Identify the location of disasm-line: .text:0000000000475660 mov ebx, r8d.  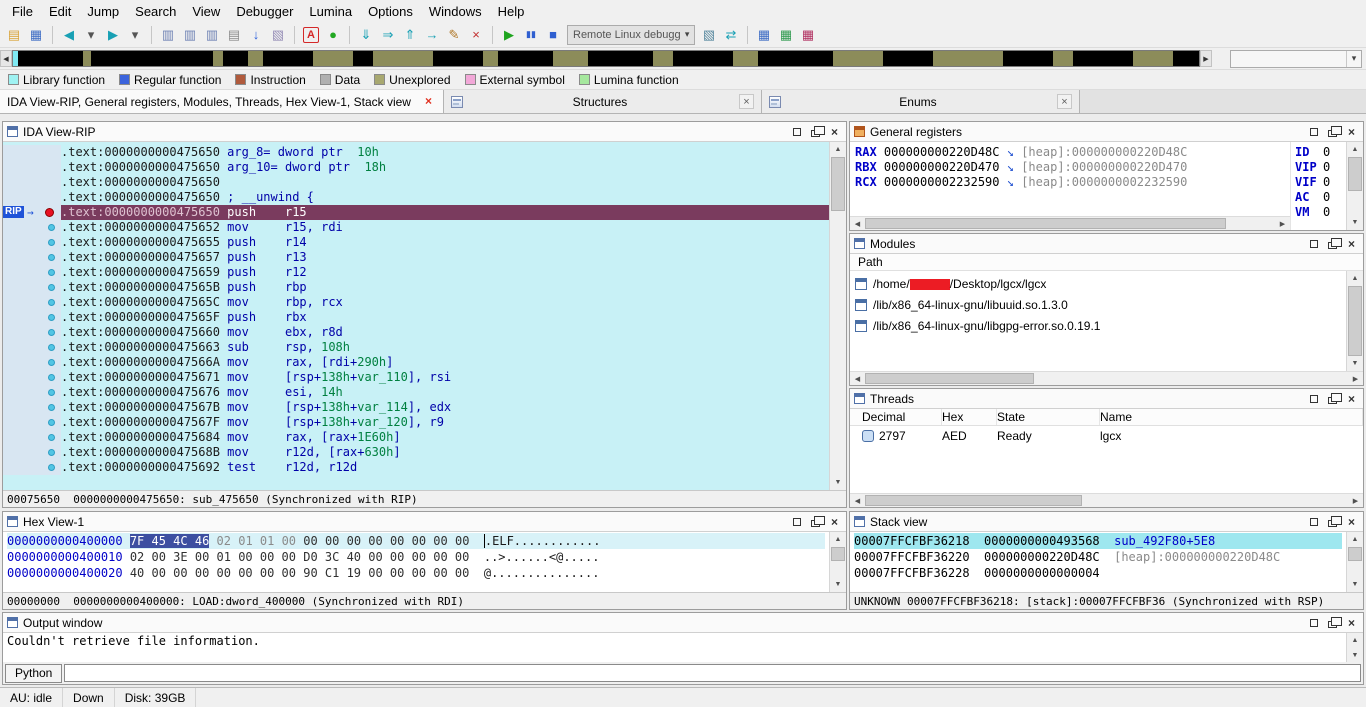
(416, 332).